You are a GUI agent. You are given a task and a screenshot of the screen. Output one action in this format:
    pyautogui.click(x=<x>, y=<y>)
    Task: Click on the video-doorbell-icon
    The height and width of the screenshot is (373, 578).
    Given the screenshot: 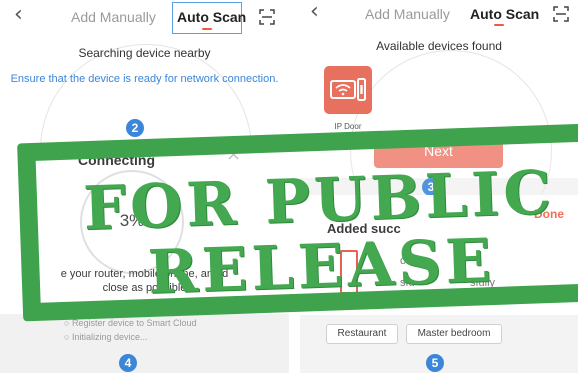 What is the action you would take?
    pyautogui.click(x=348, y=89)
    